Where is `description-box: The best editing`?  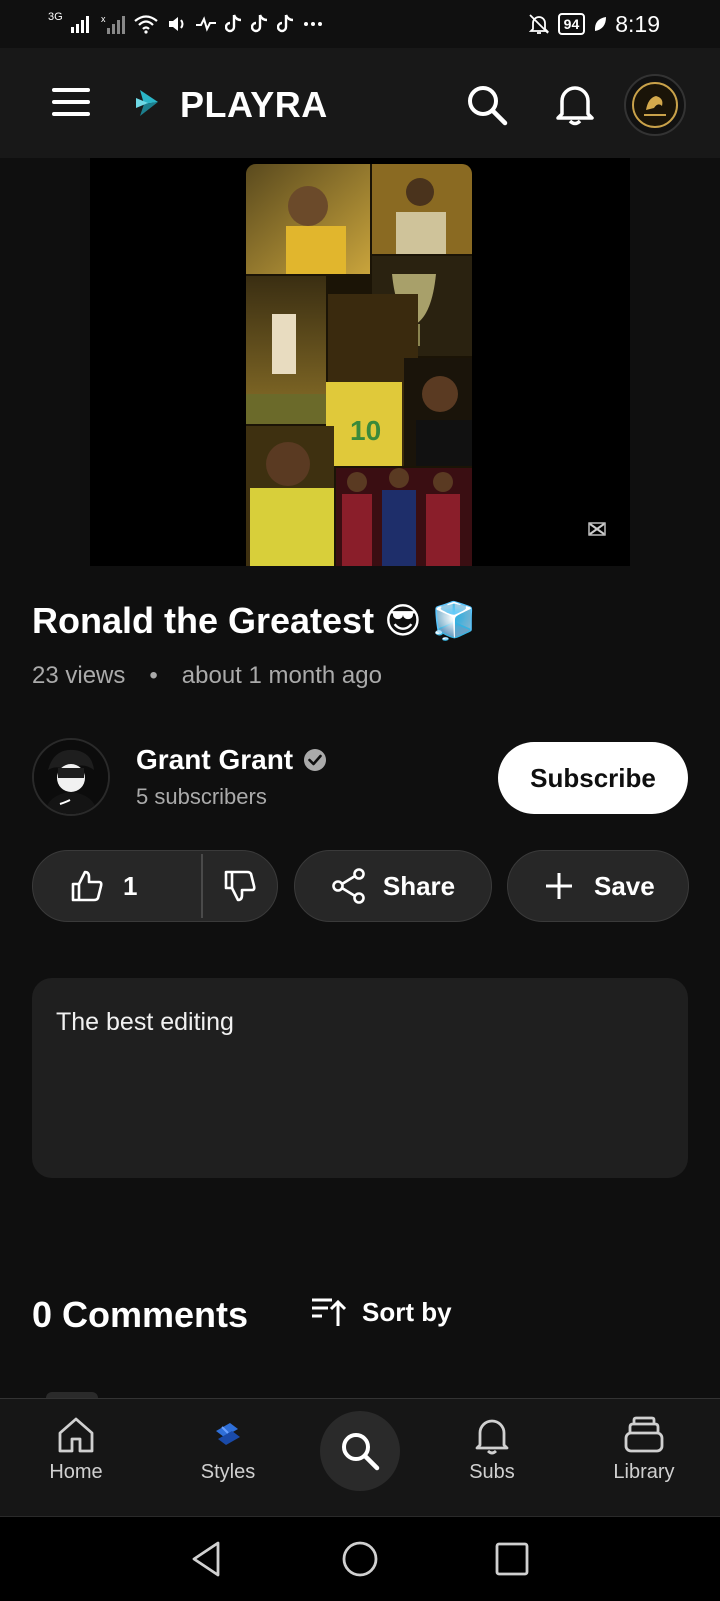 description-box: The best editing is located at coordinates (360, 1078).